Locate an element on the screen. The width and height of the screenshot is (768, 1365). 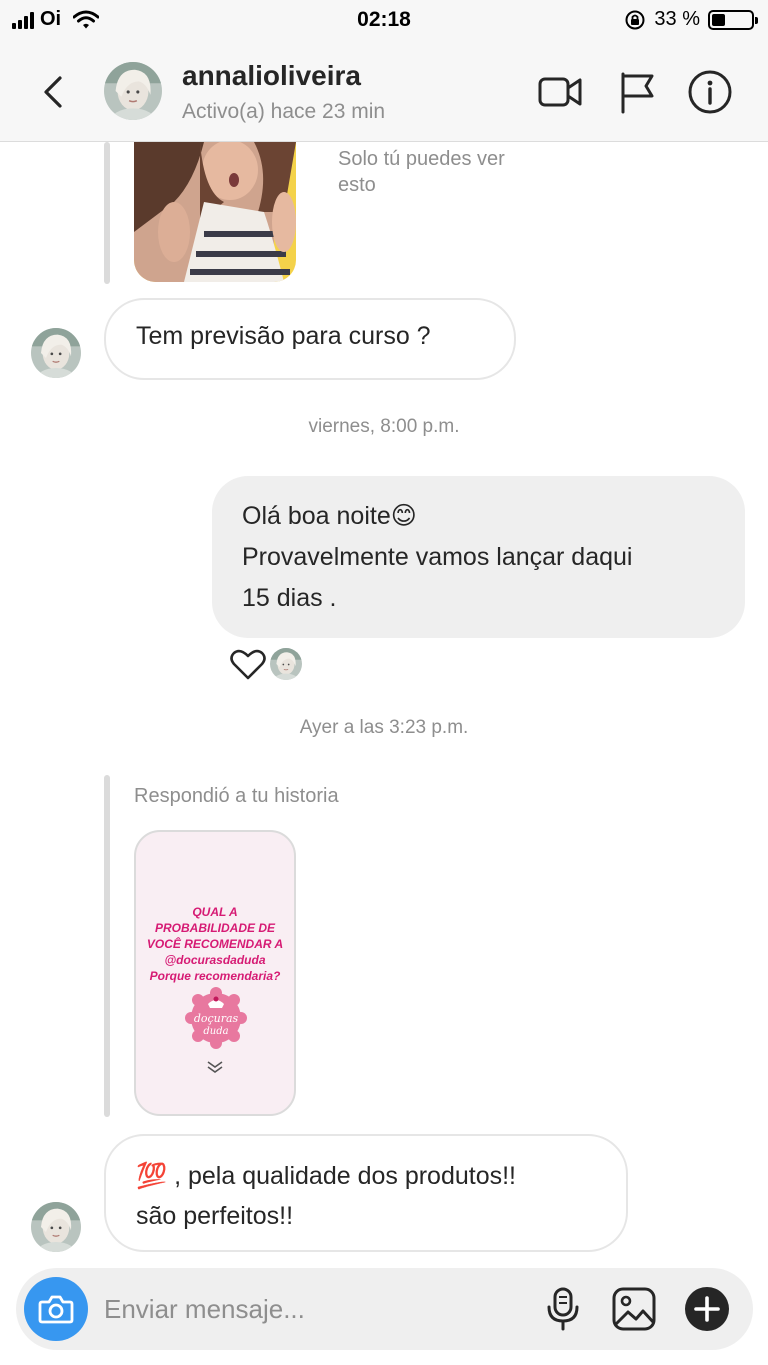
camera-icon is located at coordinates (56, 1309).